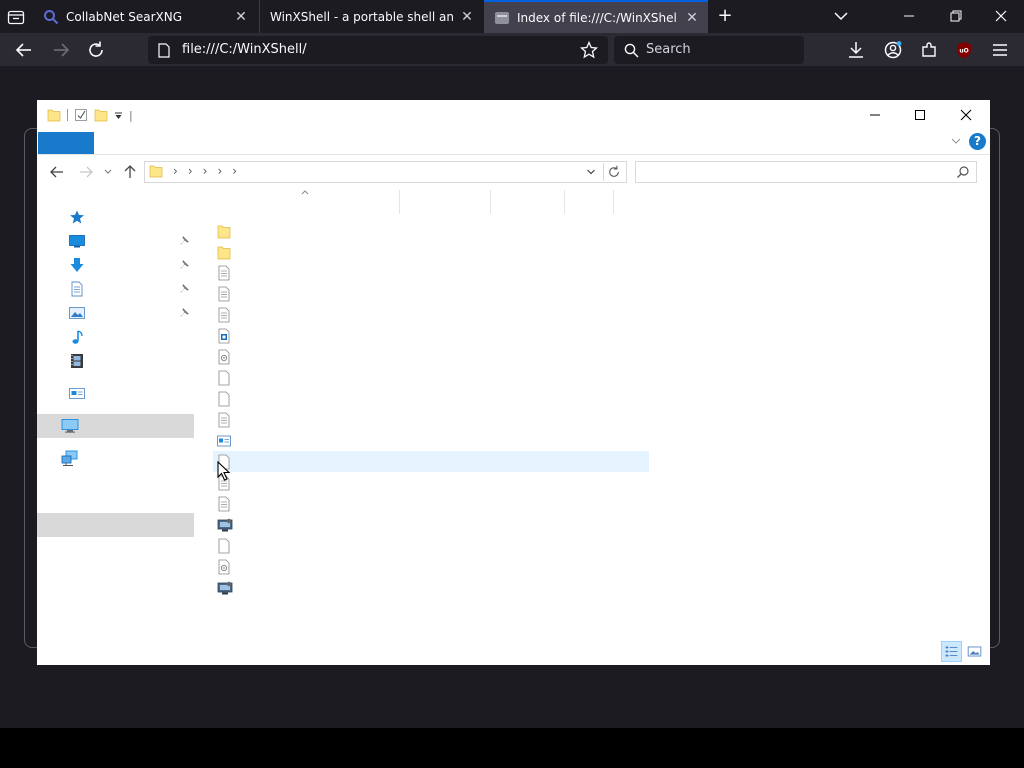 Image resolution: width=1024 pixels, height=768 pixels. Describe the element at coordinates (668, 49) in the screenshot. I see `search-placeholder: Search` at that location.